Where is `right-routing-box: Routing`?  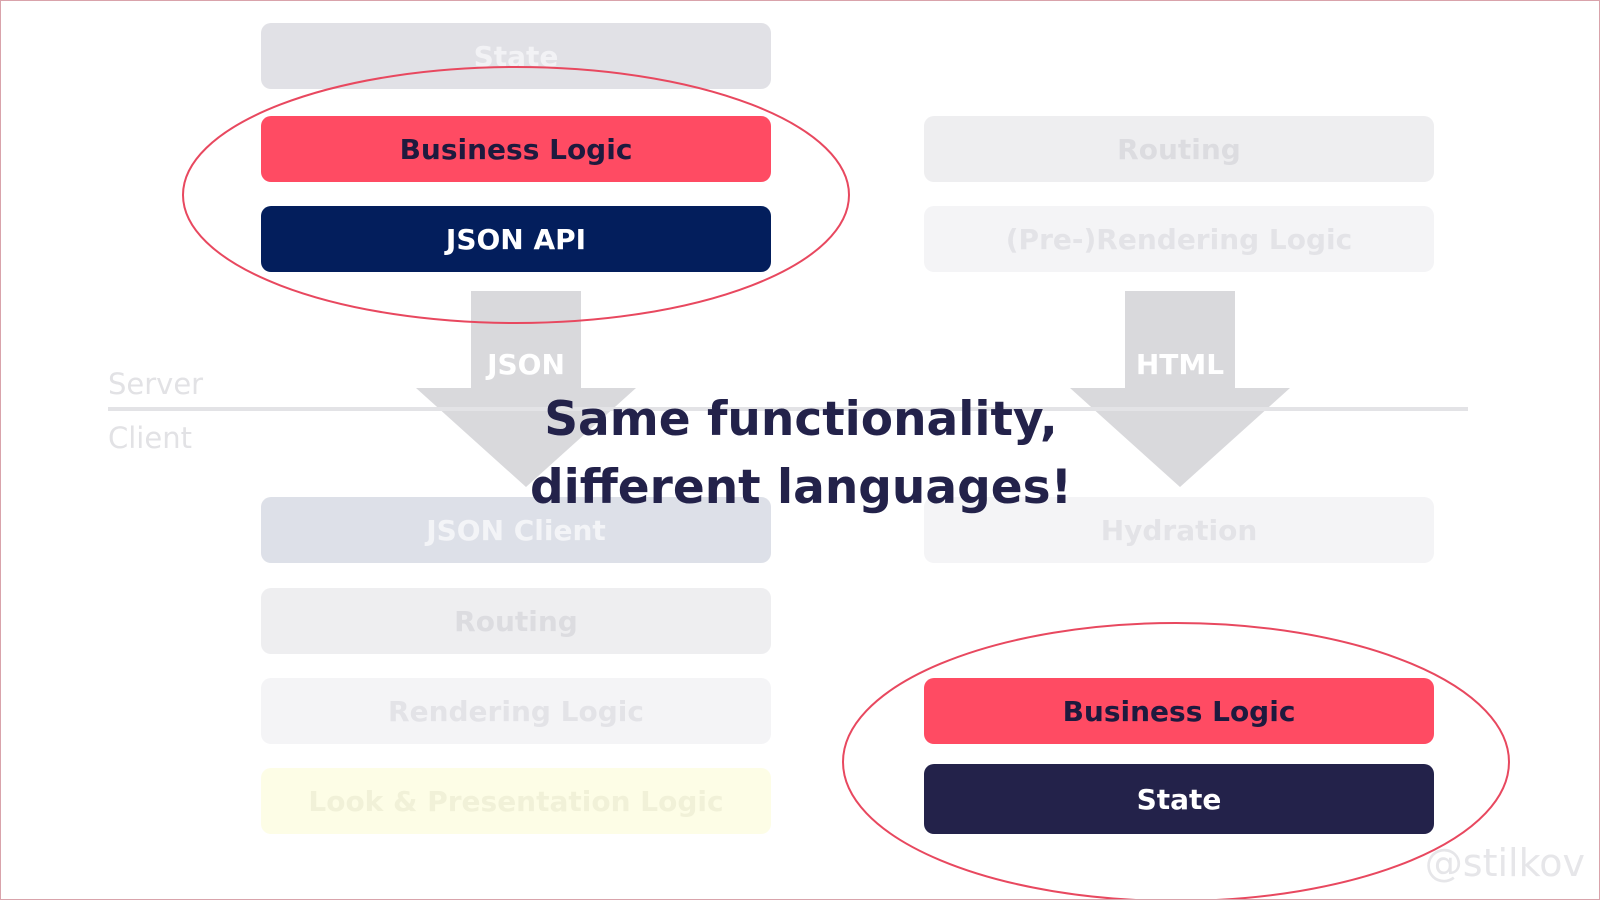 right-routing-box: Routing is located at coordinates (1179, 149).